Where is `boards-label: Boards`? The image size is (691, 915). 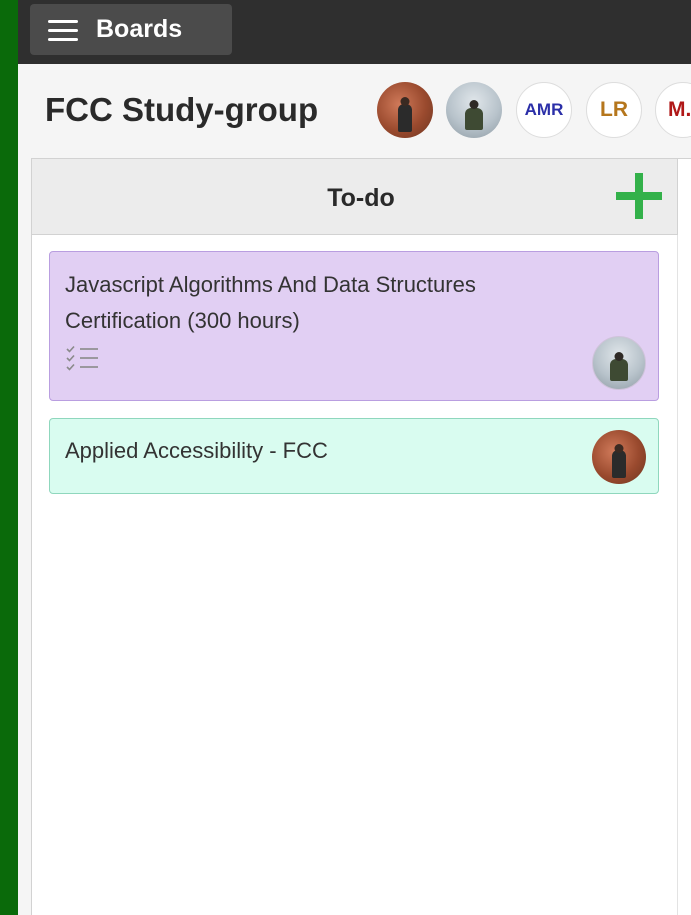
boards-label: Boards is located at coordinates (139, 29).